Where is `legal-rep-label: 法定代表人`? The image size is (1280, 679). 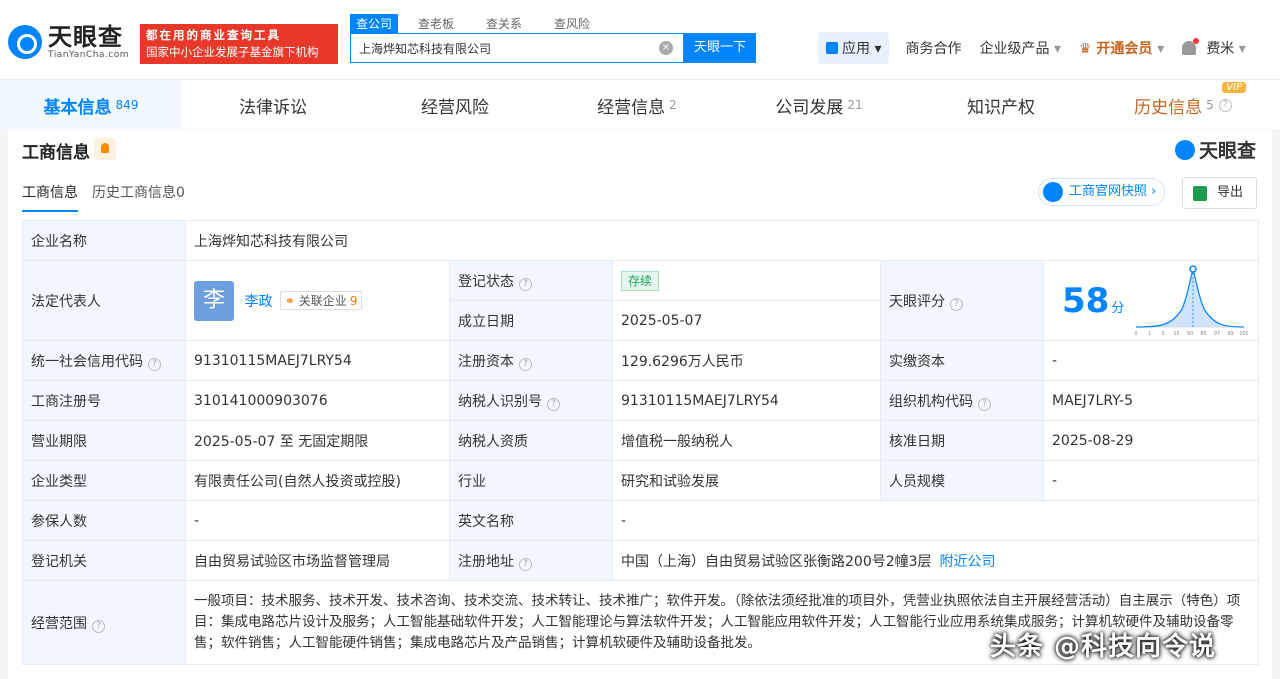
legal-rep-label: 法定代表人 is located at coordinates (104, 300).